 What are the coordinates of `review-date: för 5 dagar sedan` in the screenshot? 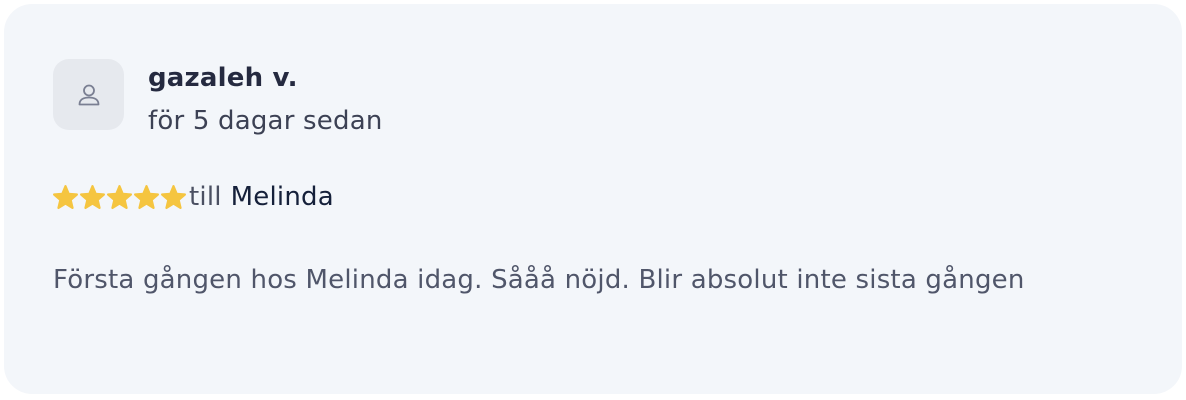 It's located at (265, 121).